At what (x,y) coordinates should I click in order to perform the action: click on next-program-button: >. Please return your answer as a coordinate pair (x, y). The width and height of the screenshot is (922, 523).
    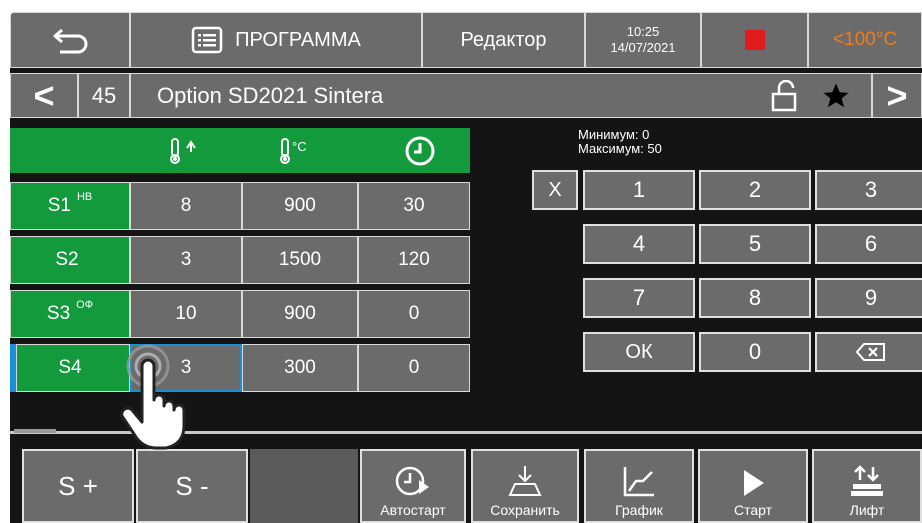
    Looking at the image, I should click on (897, 95).